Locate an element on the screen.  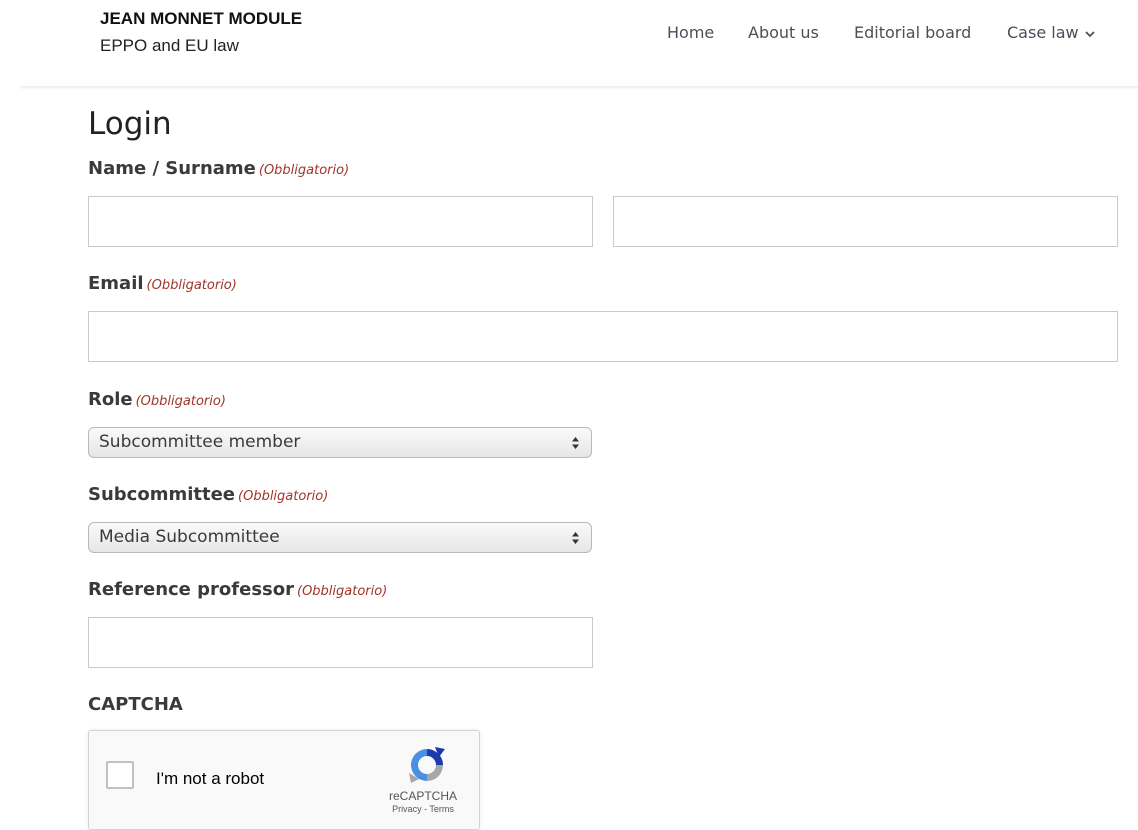
subcommittee-select: Media Subcommittee is located at coordinates (340, 537).